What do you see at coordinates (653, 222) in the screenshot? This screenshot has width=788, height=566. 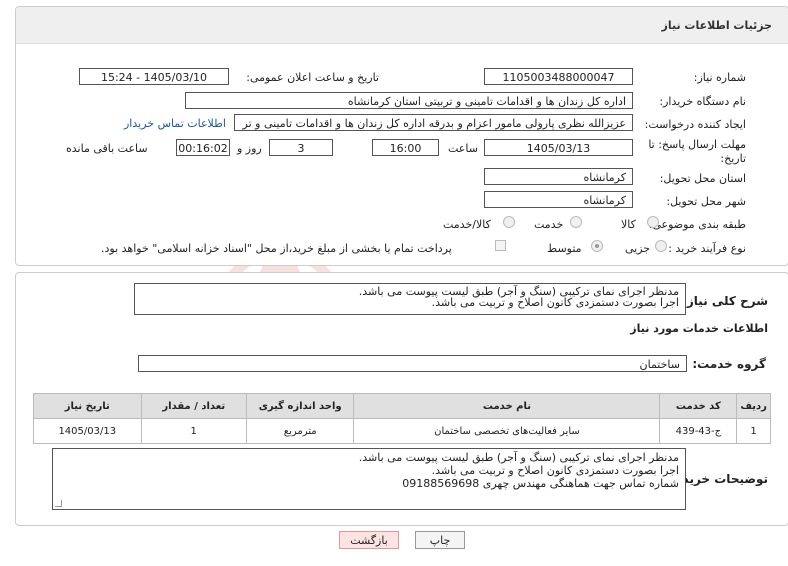 I see `category-radio-goods` at bounding box center [653, 222].